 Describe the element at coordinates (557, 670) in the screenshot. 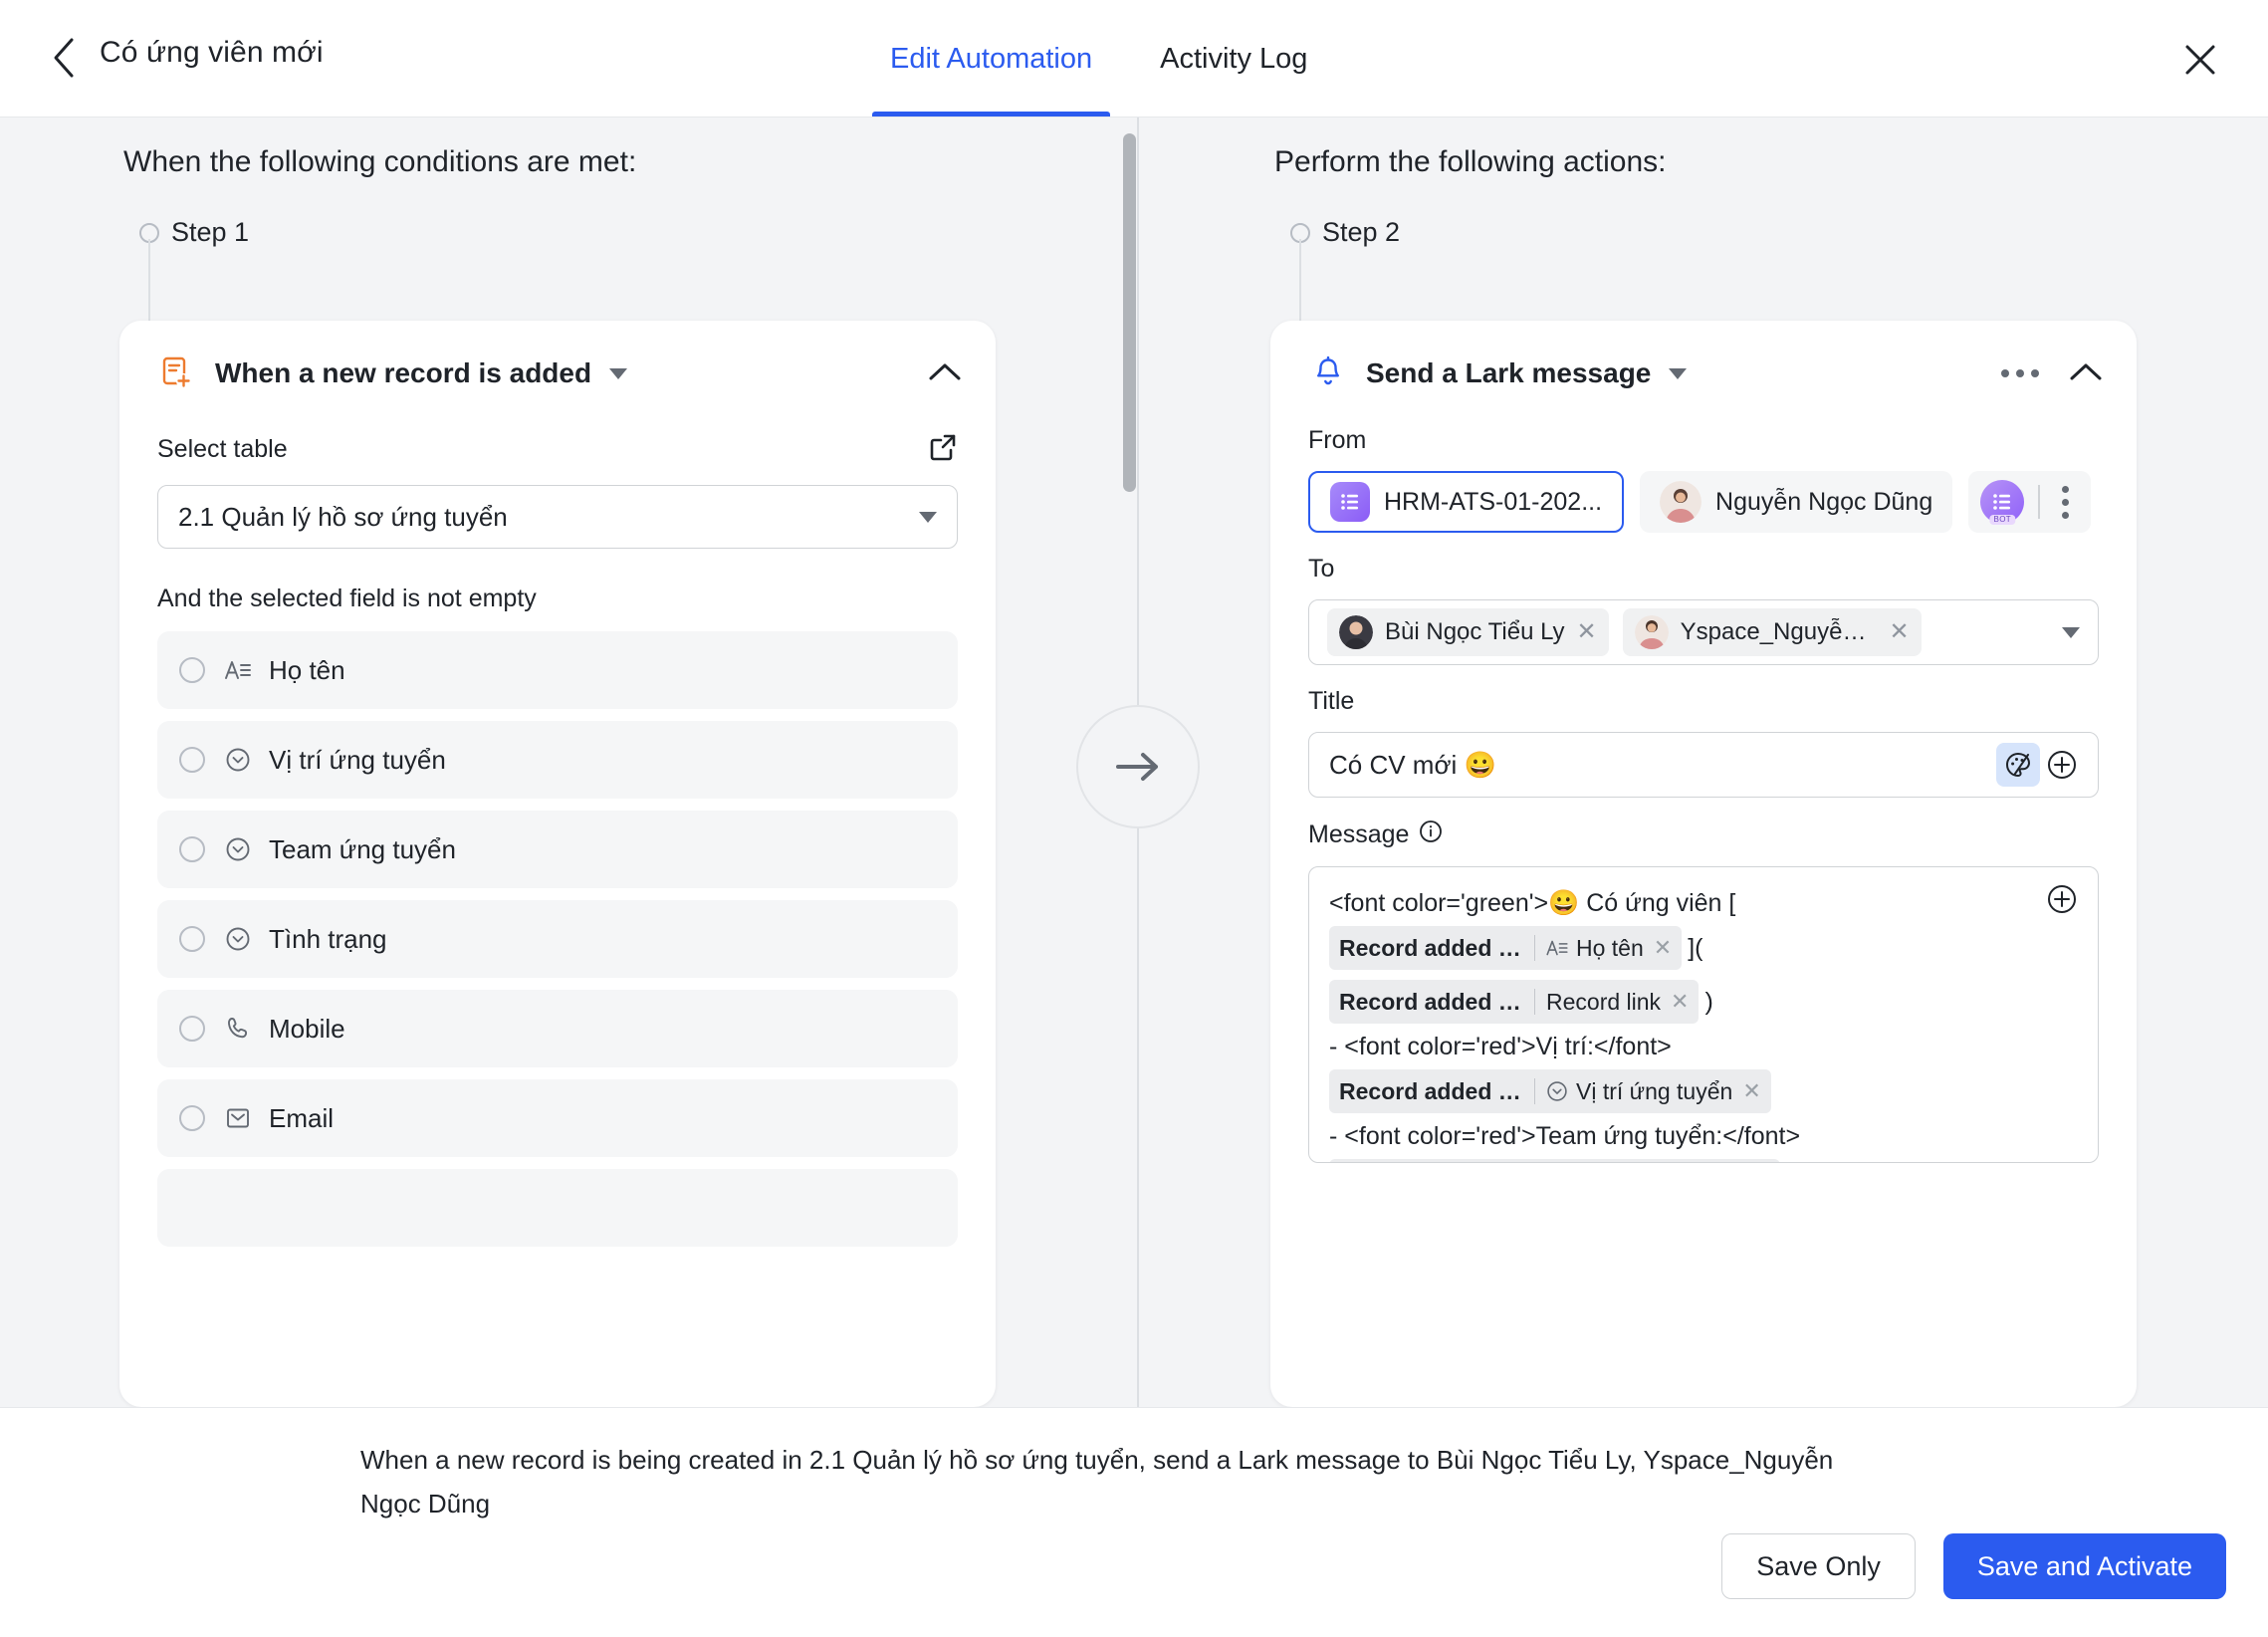

I see `list-item: Họ tên` at that location.